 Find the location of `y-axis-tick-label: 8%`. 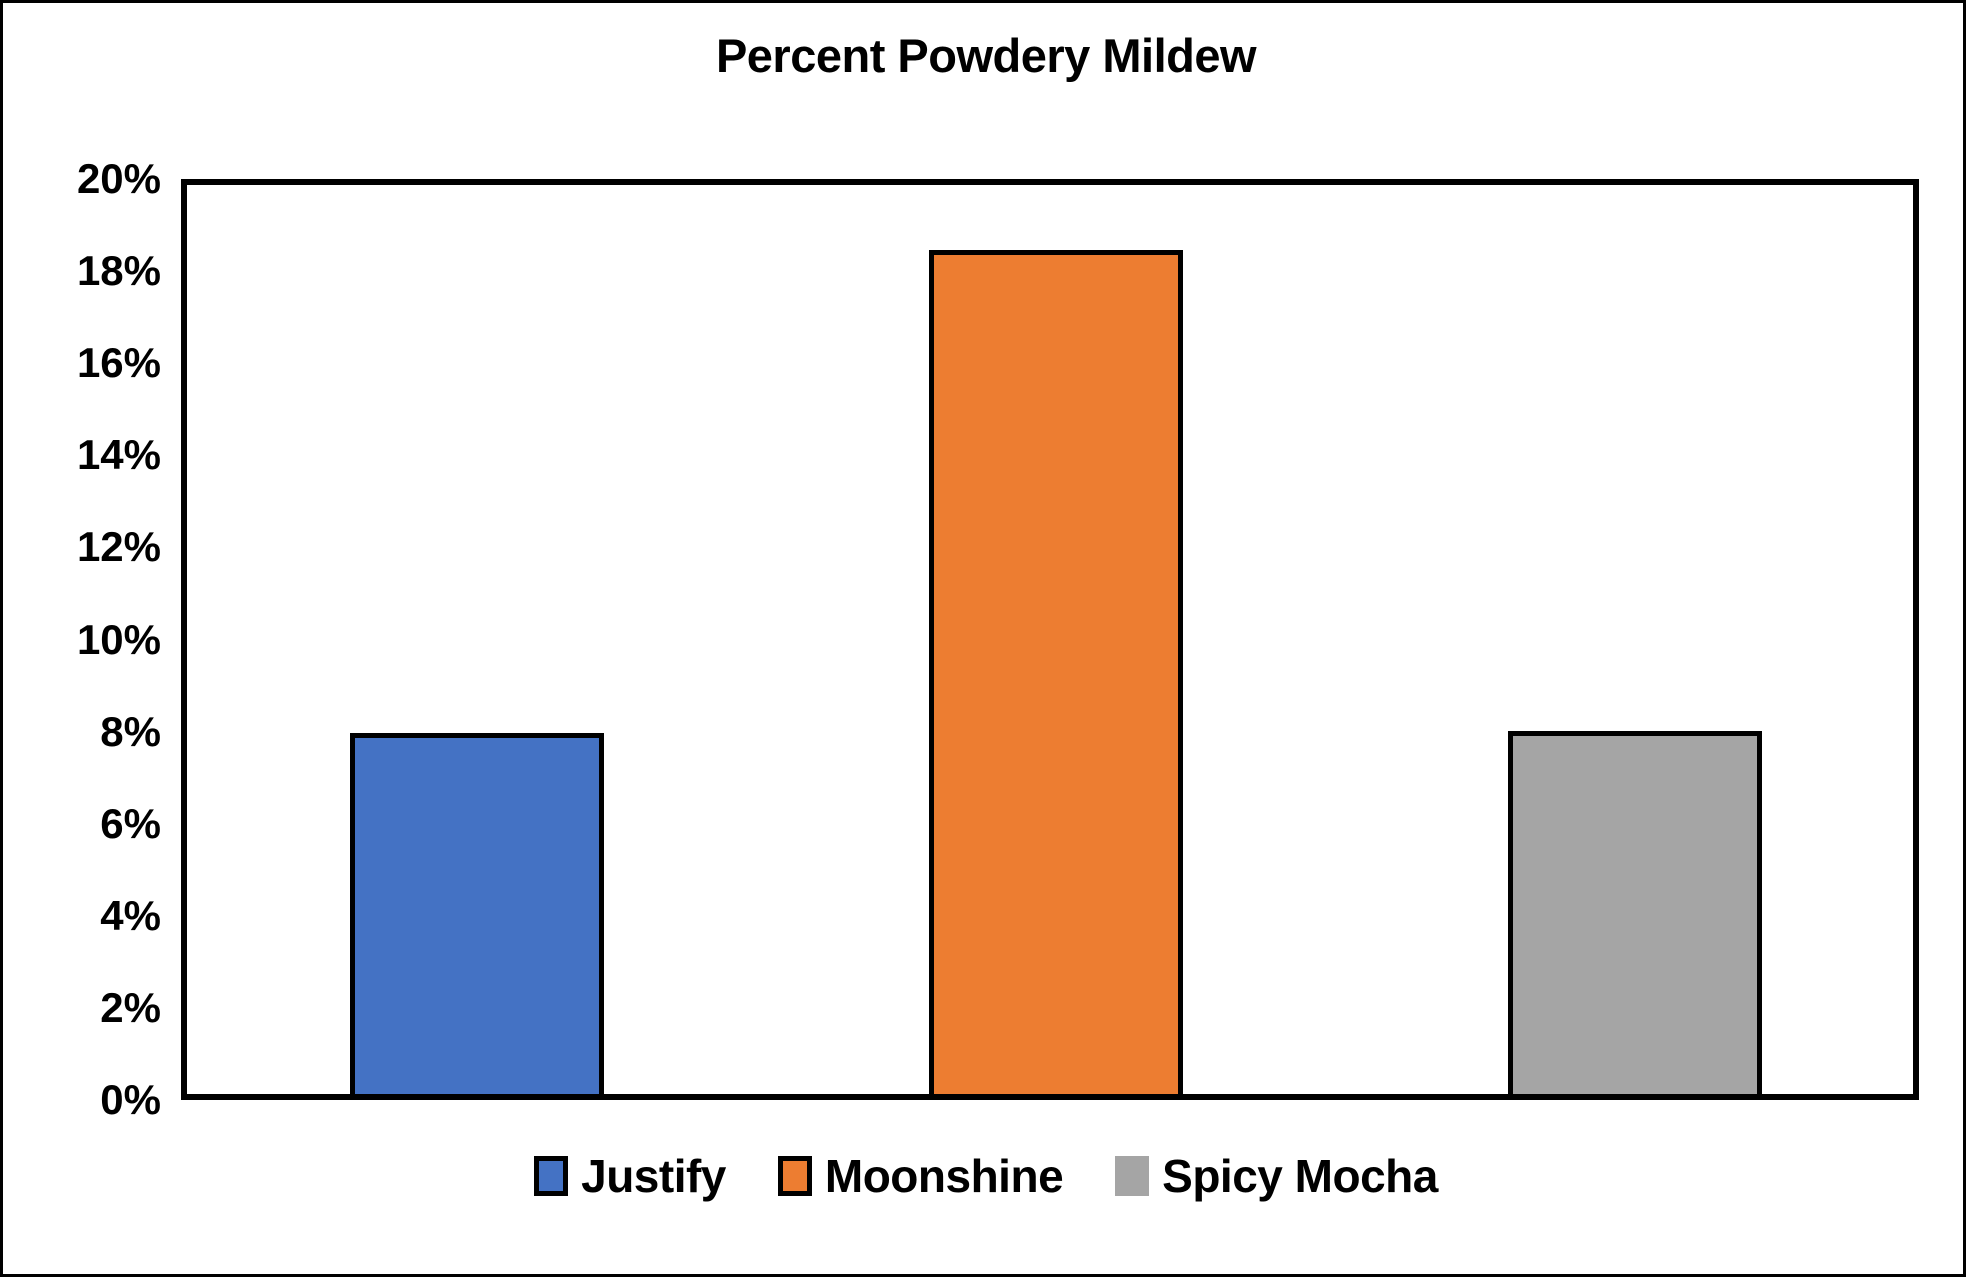

y-axis-tick-label: 8% is located at coordinates (130, 731).